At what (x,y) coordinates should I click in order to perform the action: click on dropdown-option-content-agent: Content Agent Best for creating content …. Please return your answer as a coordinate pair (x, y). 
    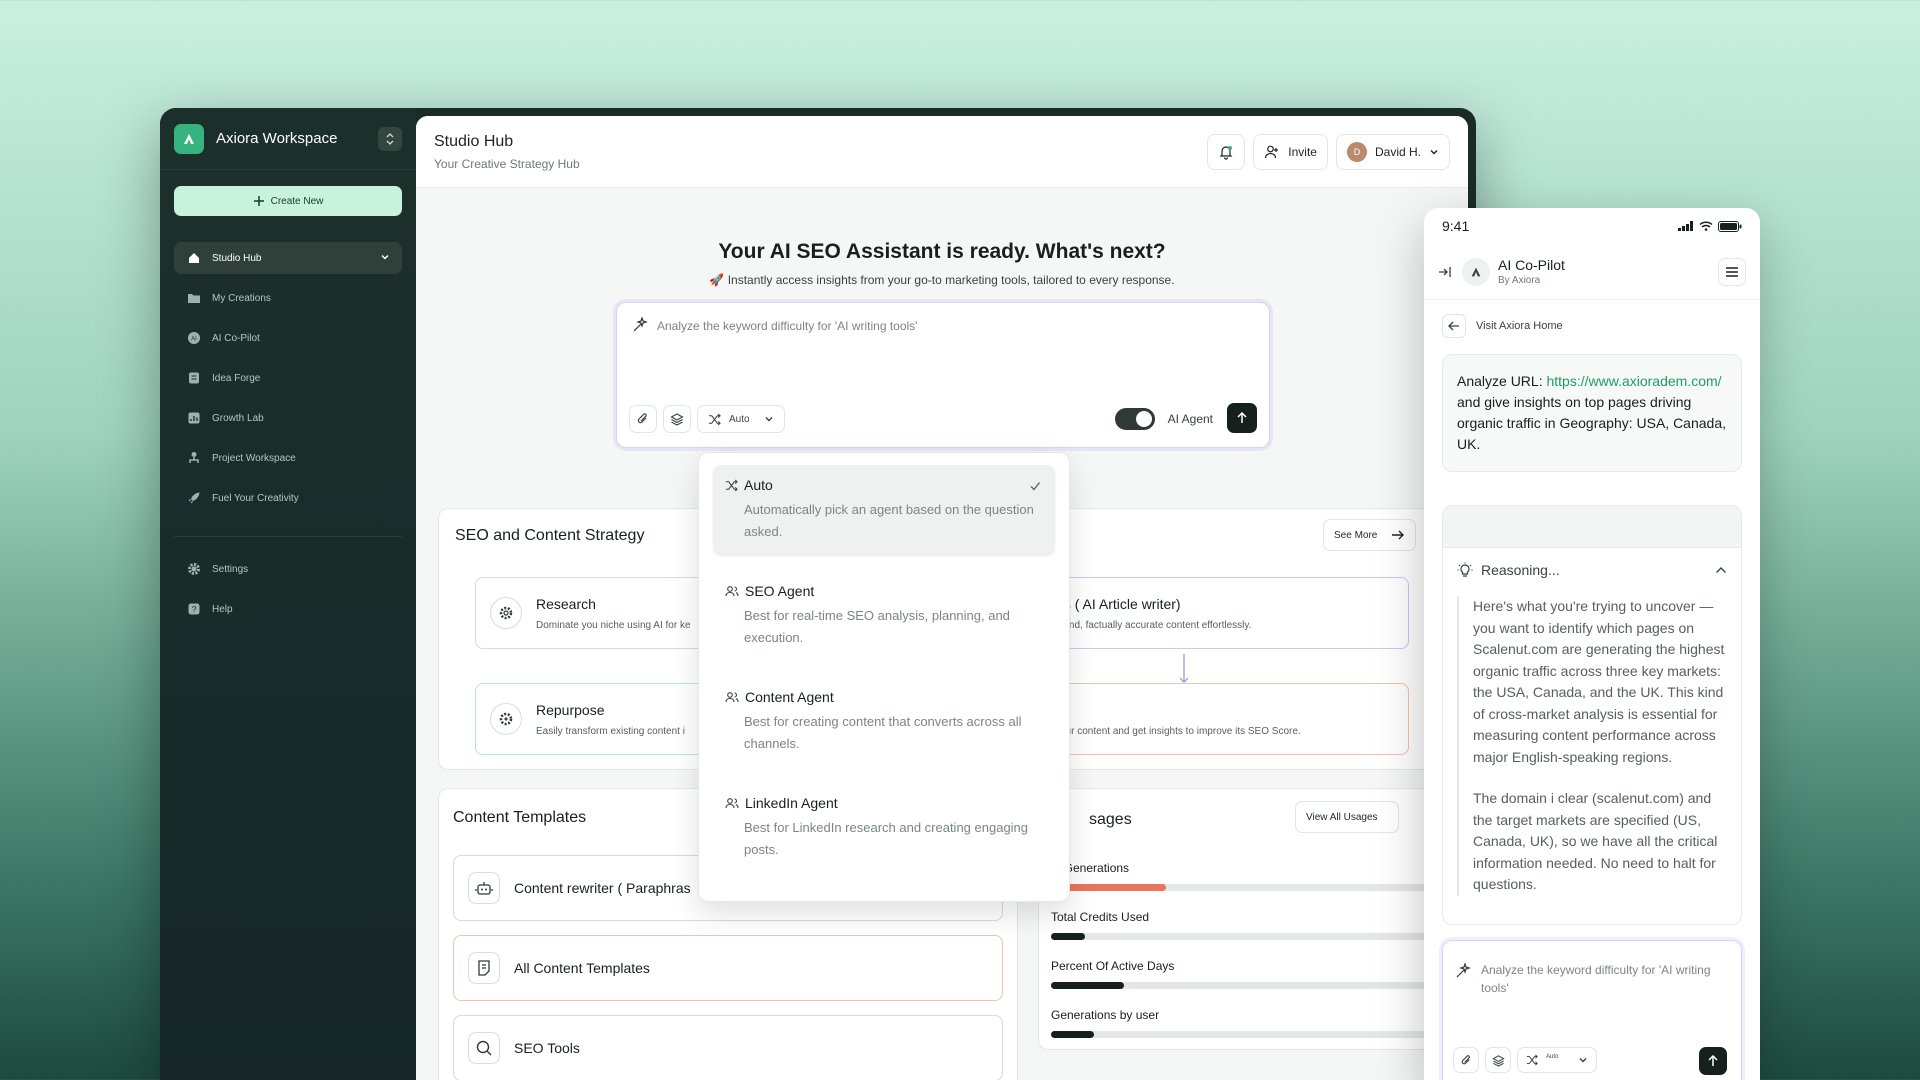
    Looking at the image, I should click on (884, 722).